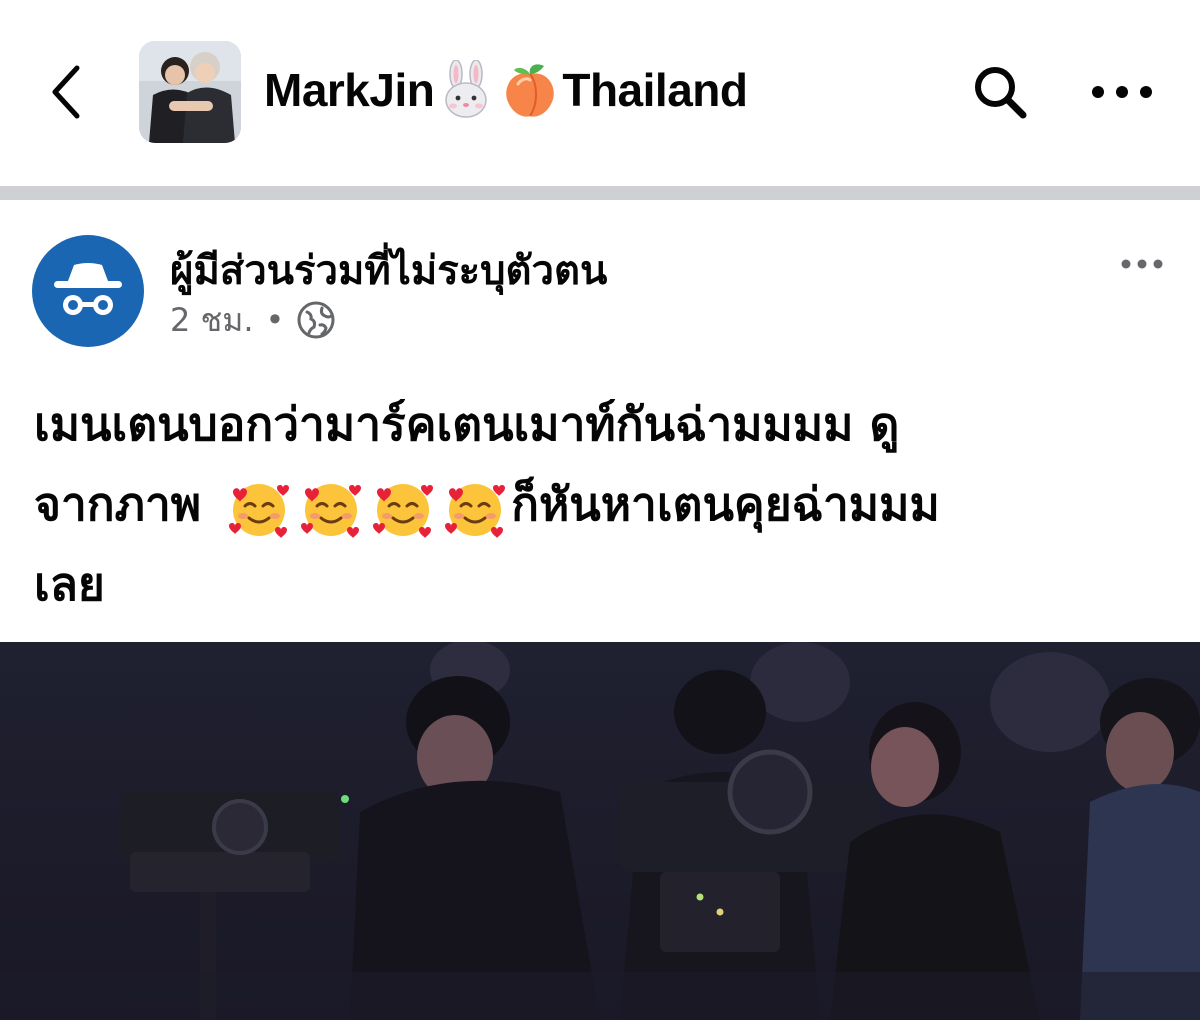 This screenshot has width=1200, height=1020. What do you see at coordinates (530, 90) in the screenshot?
I see `peach-icon` at bounding box center [530, 90].